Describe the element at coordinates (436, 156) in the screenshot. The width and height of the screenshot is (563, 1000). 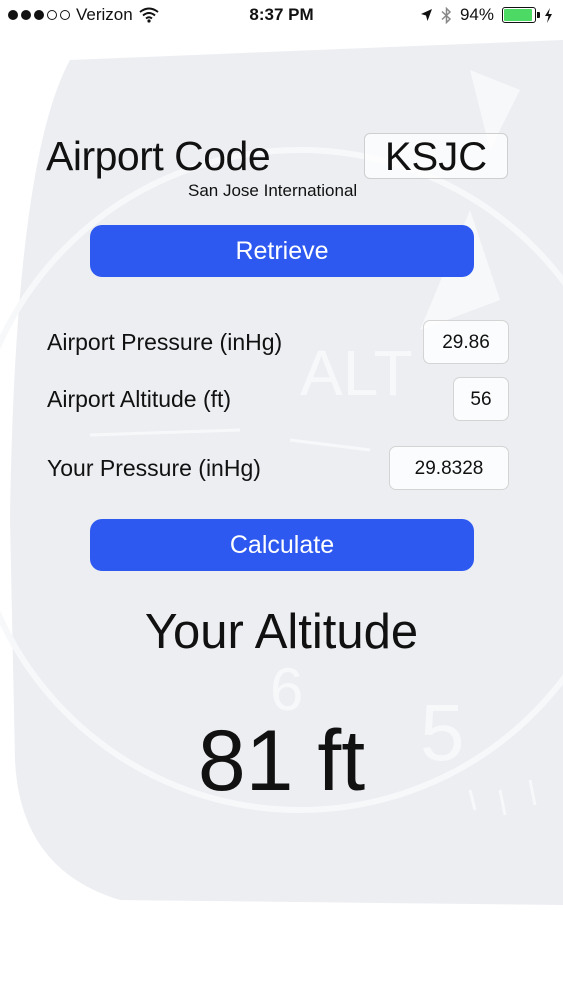
I see `airport-code-input: KSJC` at that location.